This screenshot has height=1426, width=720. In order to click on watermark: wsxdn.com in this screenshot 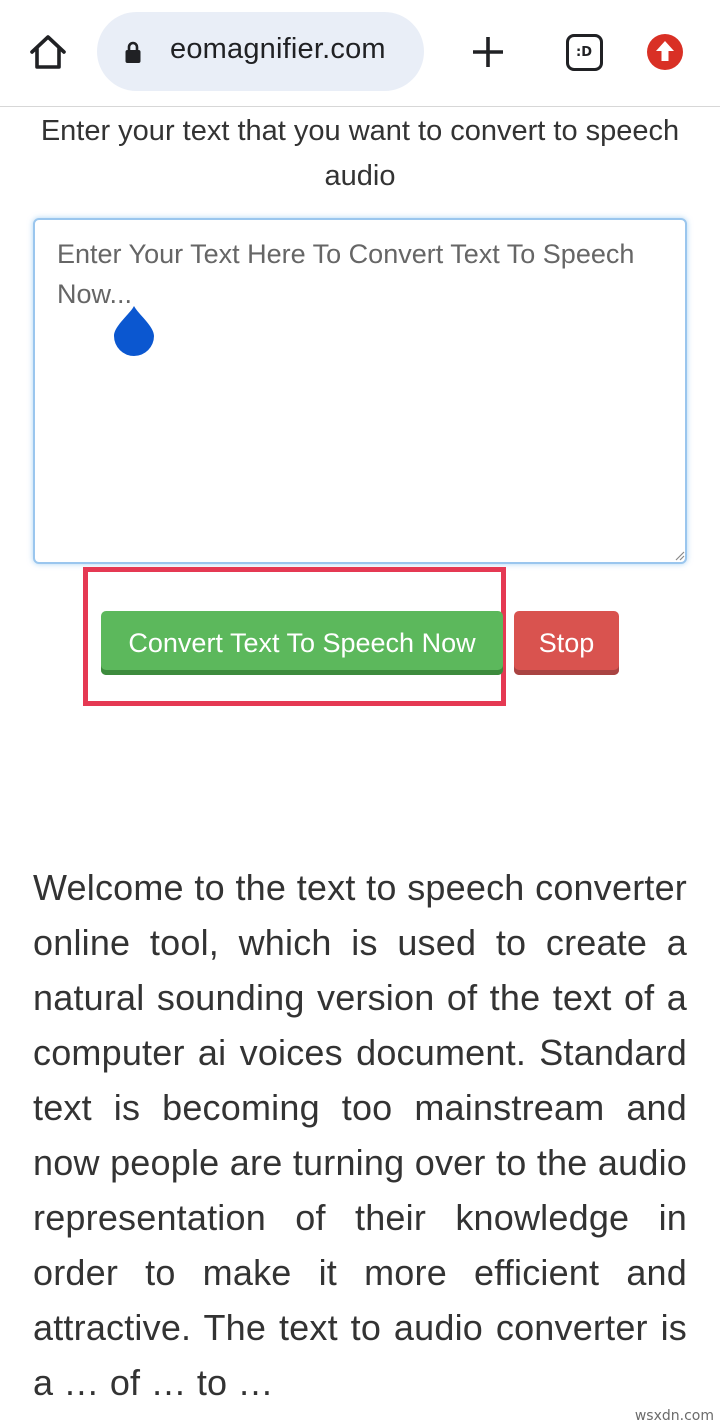, I will do `click(674, 1416)`.